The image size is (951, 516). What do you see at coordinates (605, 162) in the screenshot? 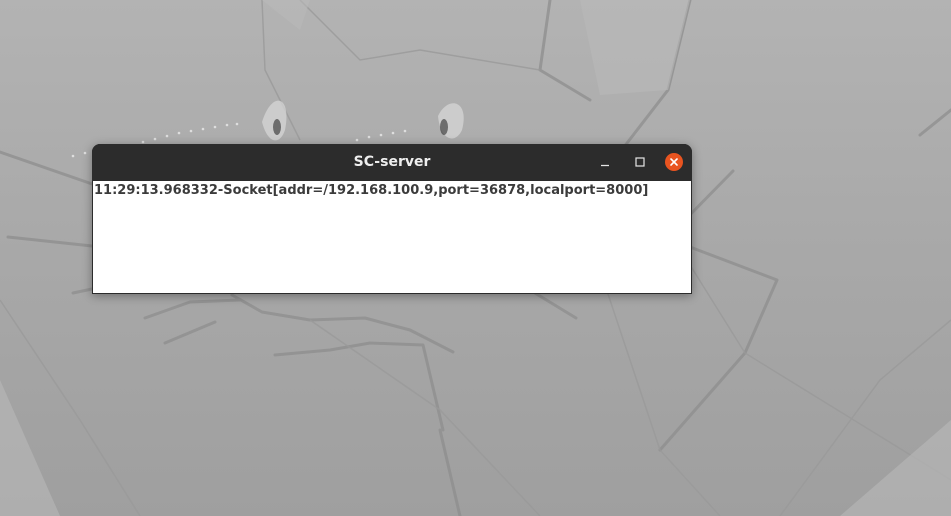
I see `minimize-button` at bounding box center [605, 162].